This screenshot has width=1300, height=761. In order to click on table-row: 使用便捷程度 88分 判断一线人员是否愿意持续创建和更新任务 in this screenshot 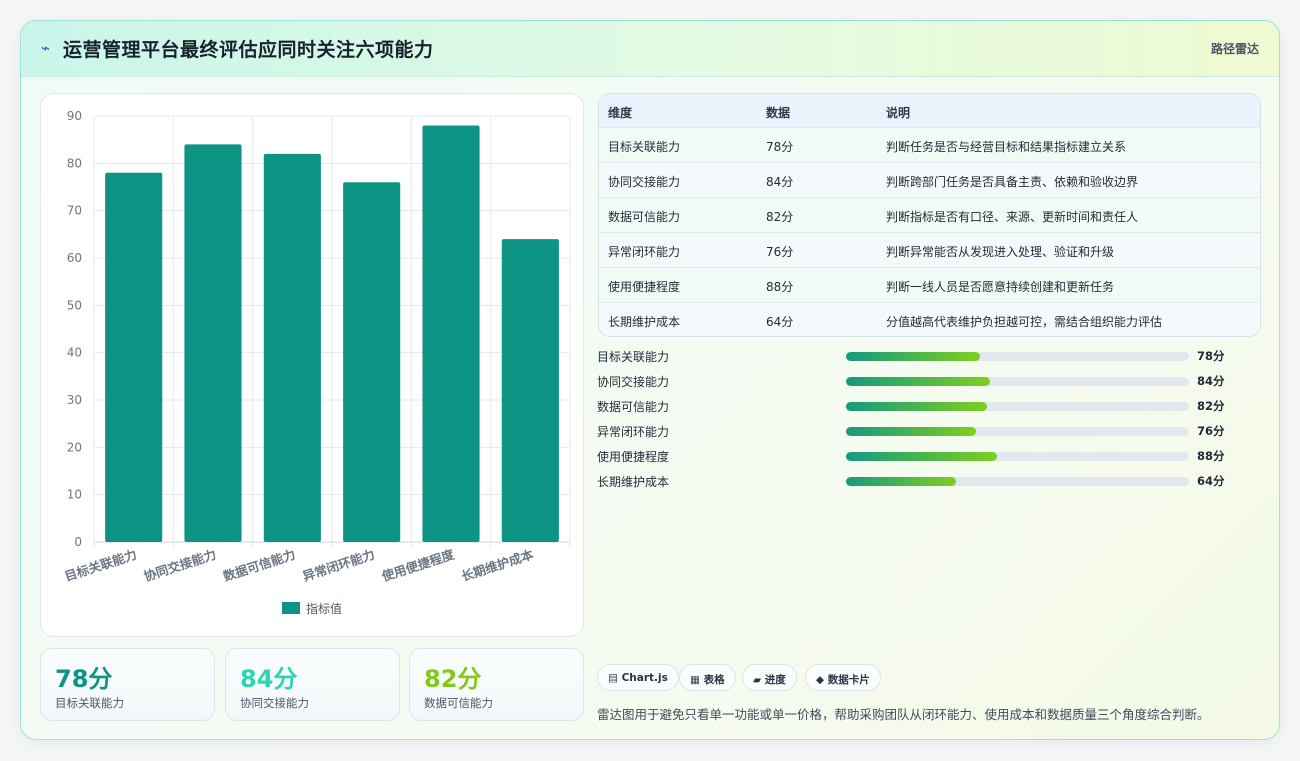, I will do `click(929, 284)`.